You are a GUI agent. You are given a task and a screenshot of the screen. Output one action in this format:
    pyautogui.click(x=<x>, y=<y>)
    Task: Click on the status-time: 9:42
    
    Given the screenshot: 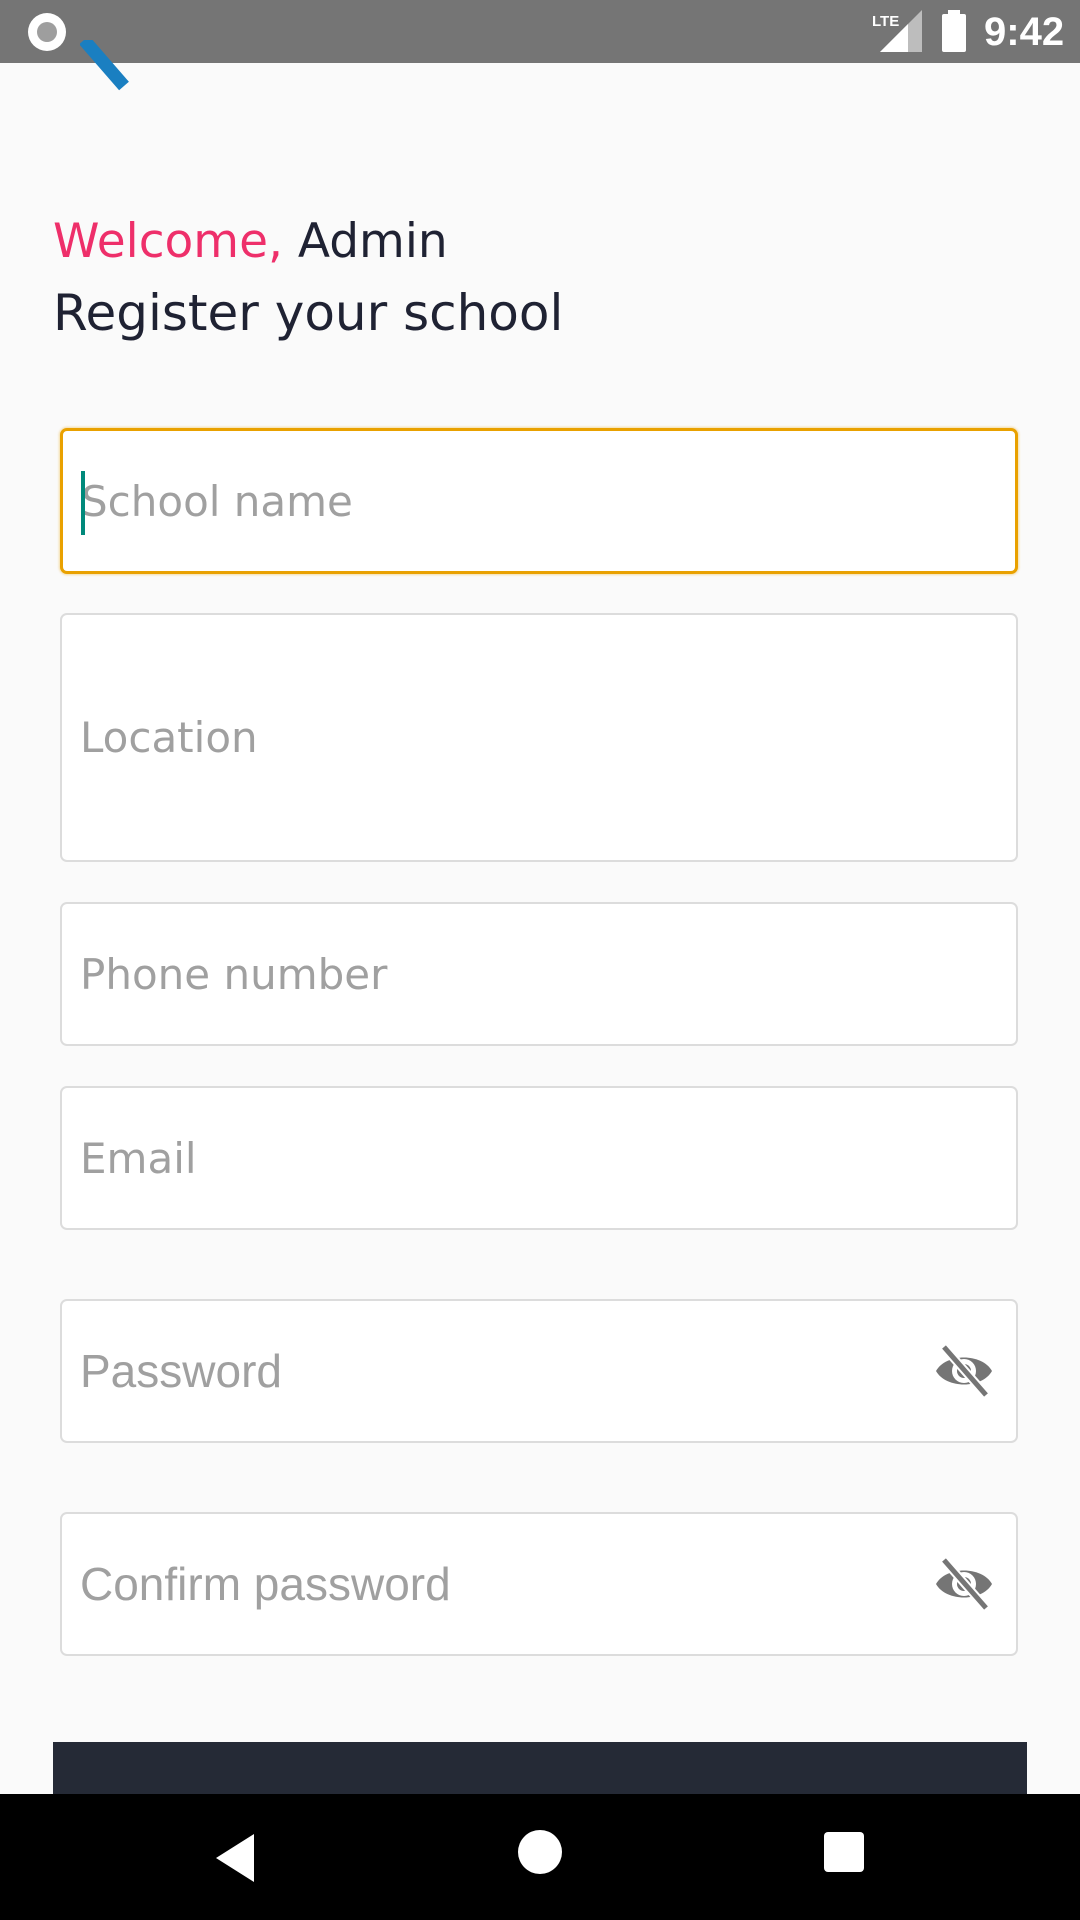 What is the action you would take?
    pyautogui.click(x=1024, y=32)
    